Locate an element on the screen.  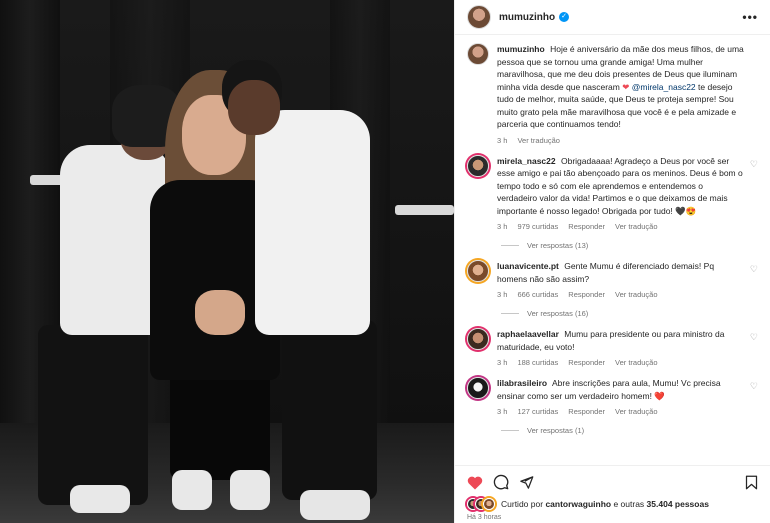
posted-time: Há 3 horas is located at coordinates (484, 517).